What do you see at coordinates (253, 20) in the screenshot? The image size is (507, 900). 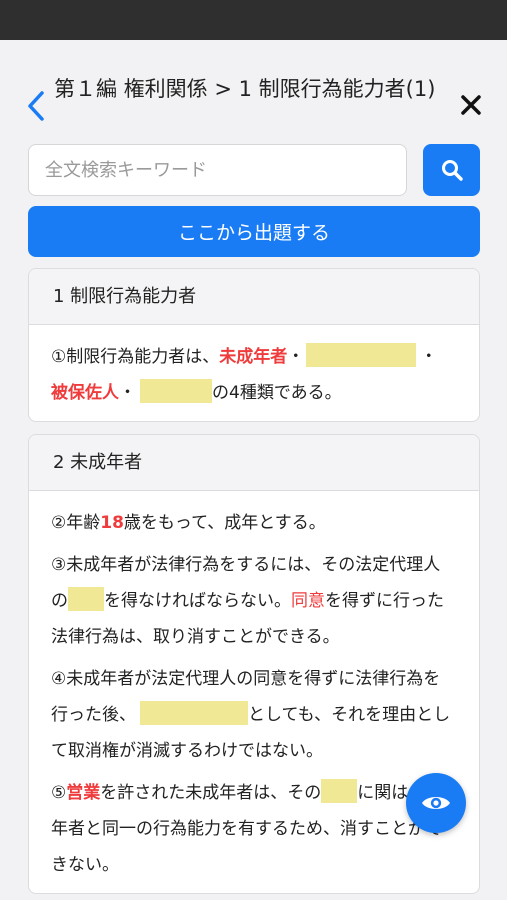 I see `status-bar` at bounding box center [253, 20].